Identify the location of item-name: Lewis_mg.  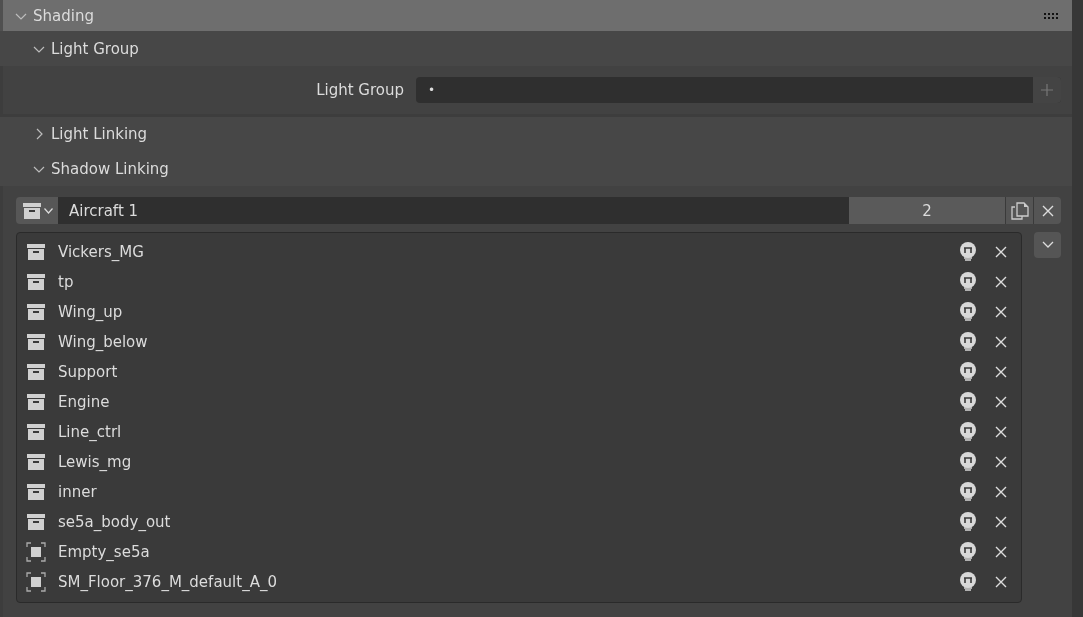
(502, 462).